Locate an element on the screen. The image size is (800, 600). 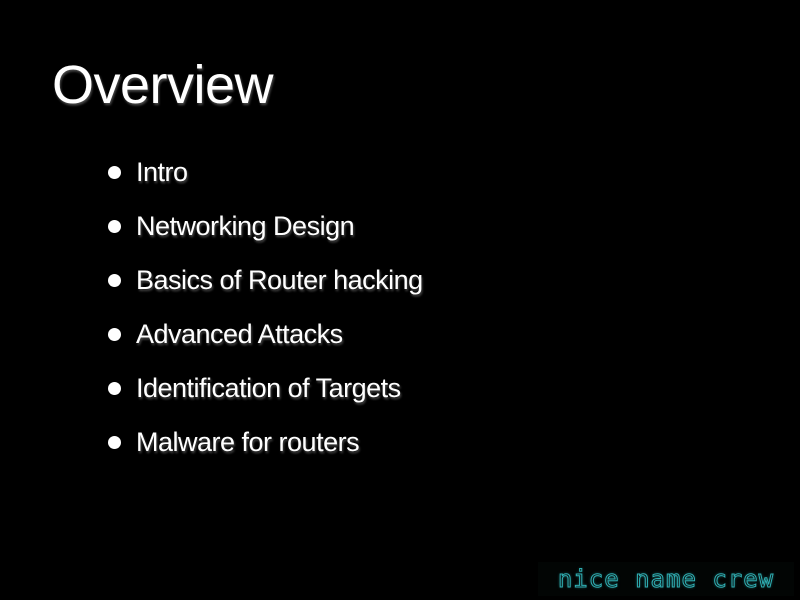
bullet-text: Identification of Targets is located at coordinates (268, 387).